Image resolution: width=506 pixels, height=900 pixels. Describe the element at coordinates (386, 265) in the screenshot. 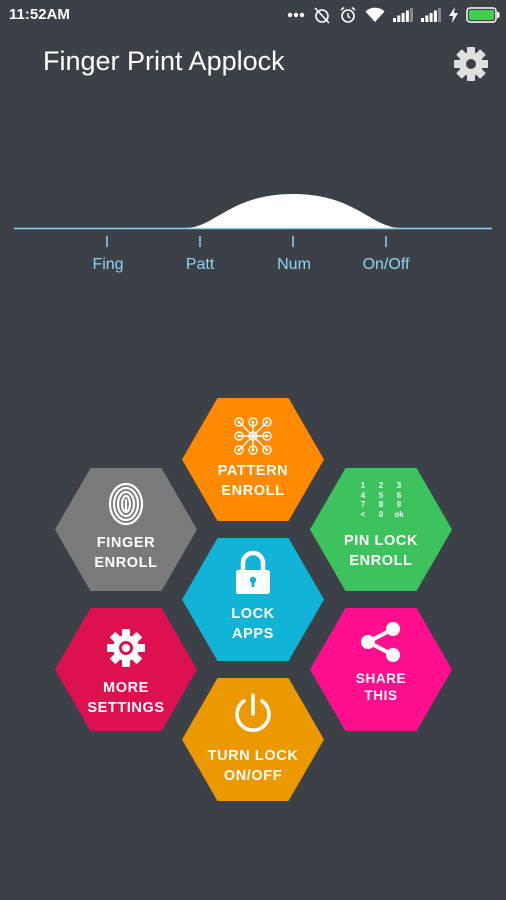

I see `slider-option-onoff: On/Off` at that location.